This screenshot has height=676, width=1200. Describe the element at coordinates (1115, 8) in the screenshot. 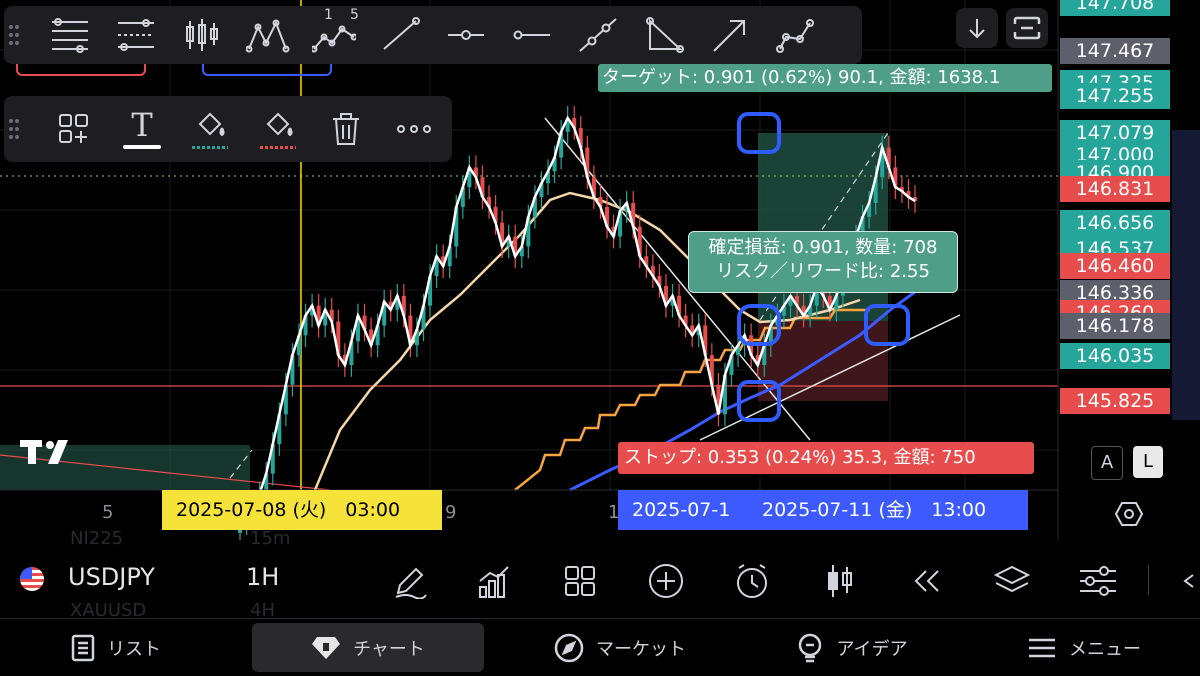

I see `price-label: 147.708` at that location.